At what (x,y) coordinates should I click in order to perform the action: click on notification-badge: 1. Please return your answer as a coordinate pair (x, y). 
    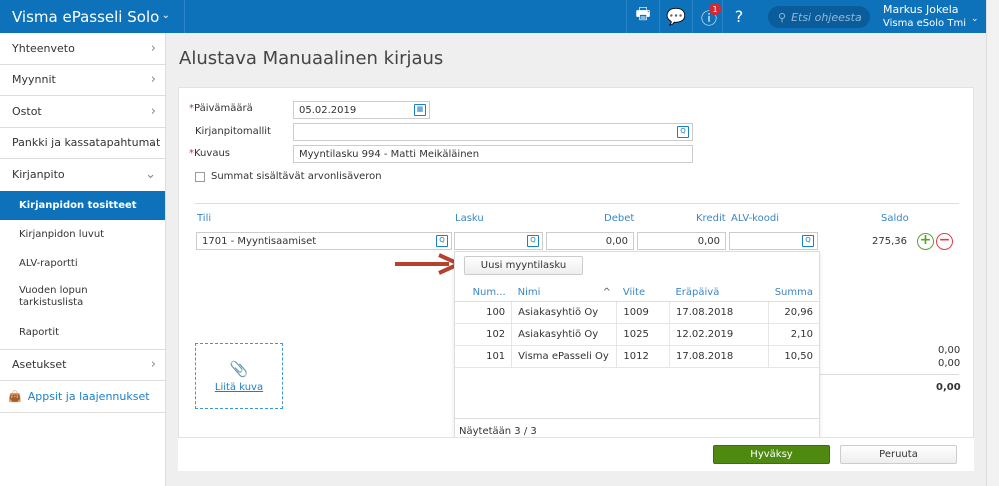
    Looking at the image, I should click on (715, 9).